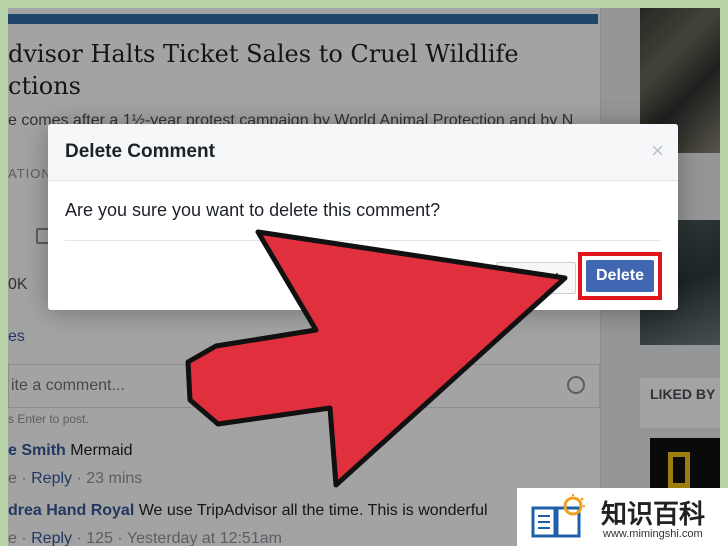  I want to click on watermark-url: www.mimingshi.com, so click(653, 534).